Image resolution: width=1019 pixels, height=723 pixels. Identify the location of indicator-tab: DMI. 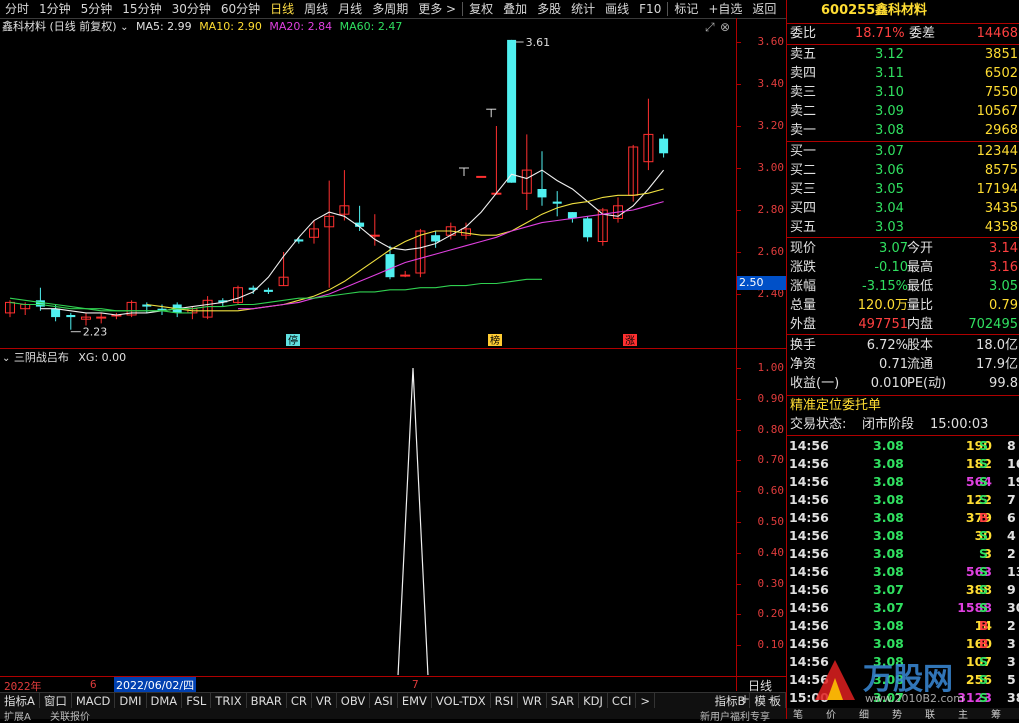
(131, 701).